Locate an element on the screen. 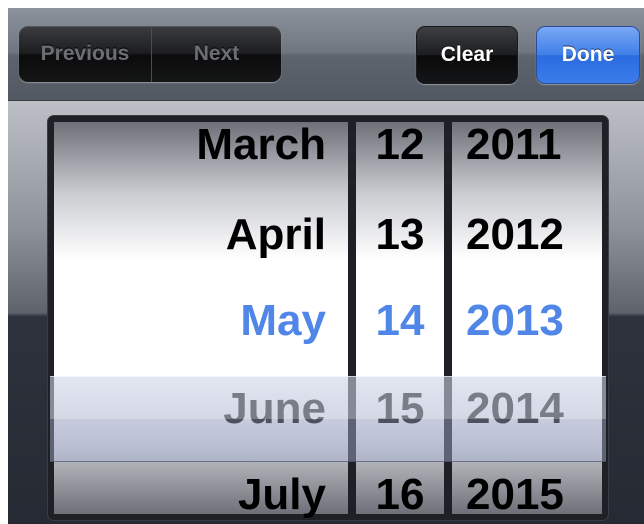 This screenshot has height=524, width=644. year-option-selected: 2013 is located at coordinates (515, 321).